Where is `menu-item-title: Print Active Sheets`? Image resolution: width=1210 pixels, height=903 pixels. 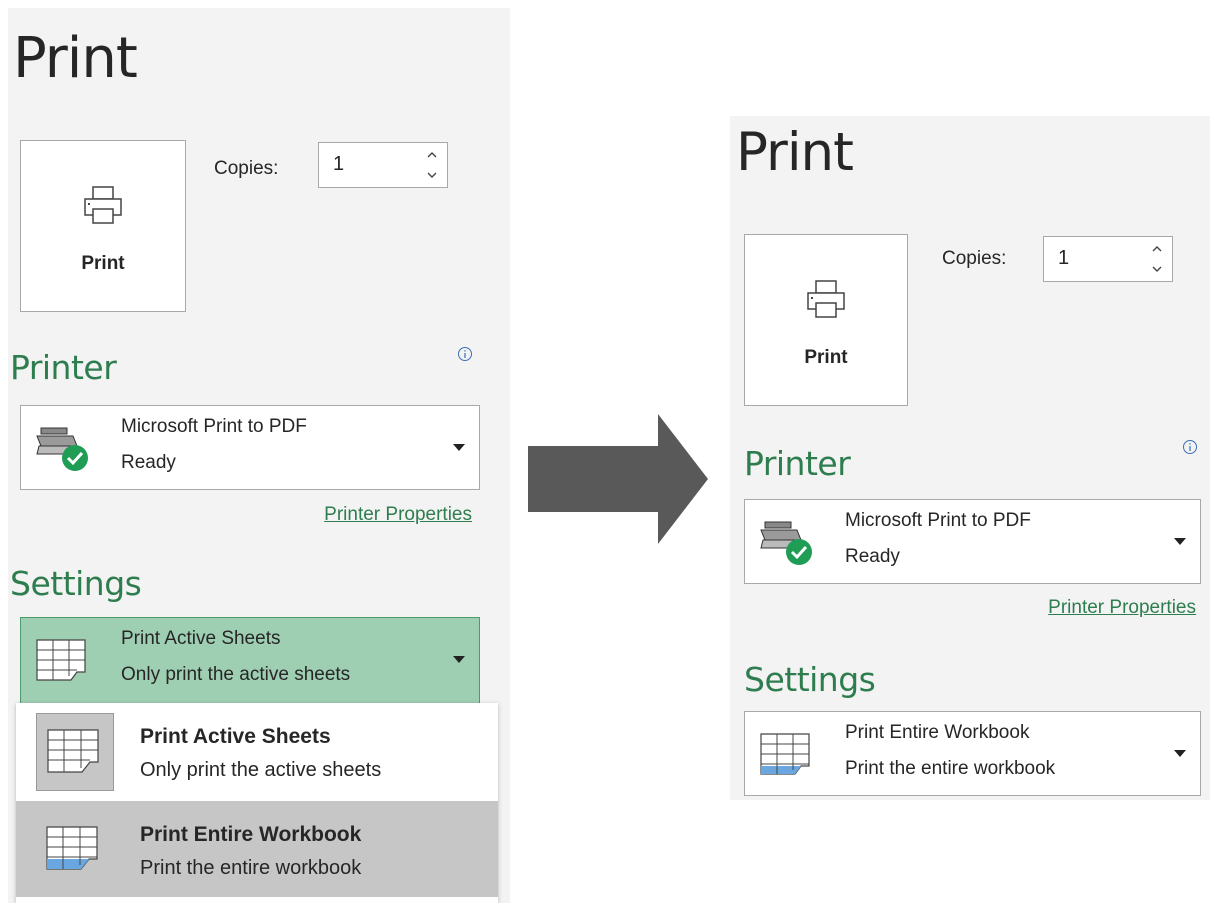 menu-item-title: Print Active Sheets is located at coordinates (235, 736).